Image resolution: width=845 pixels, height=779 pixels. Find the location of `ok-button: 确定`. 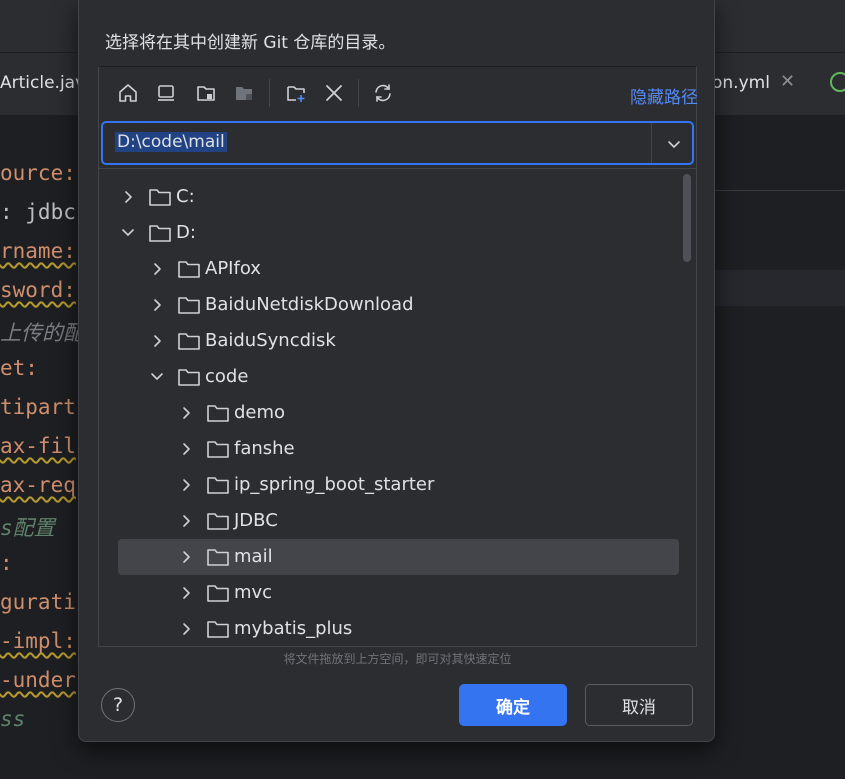

ok-button: 确定 is located at coordinates (513, 705).